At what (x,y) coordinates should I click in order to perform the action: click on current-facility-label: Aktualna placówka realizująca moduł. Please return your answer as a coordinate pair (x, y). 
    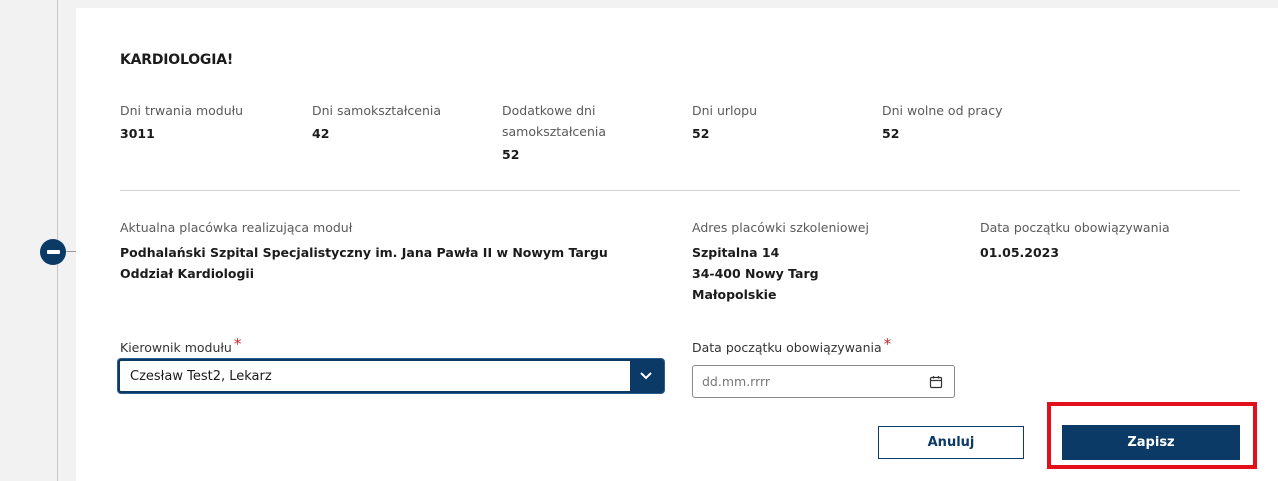
    Looking at the image, I should click on (236, 227).